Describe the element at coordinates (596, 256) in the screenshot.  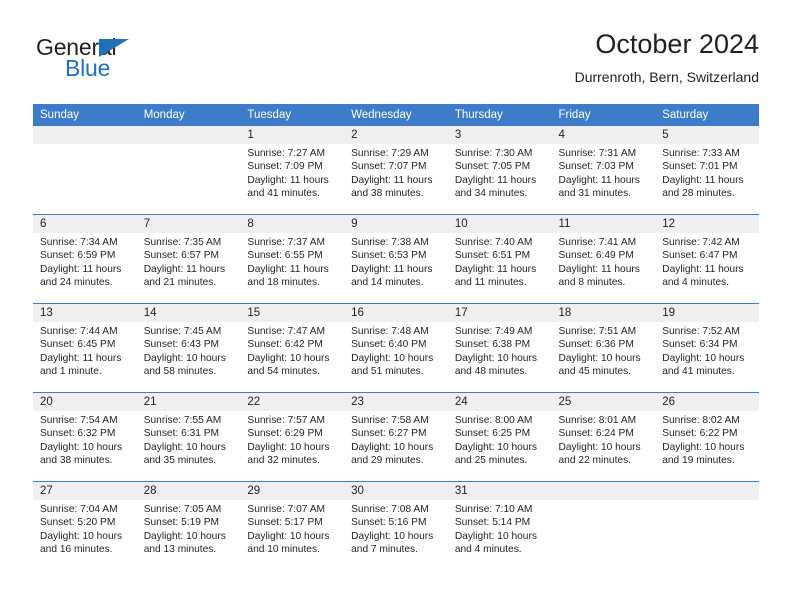
I see `sunset-time: Sunset: 6:49 PM` at that location.